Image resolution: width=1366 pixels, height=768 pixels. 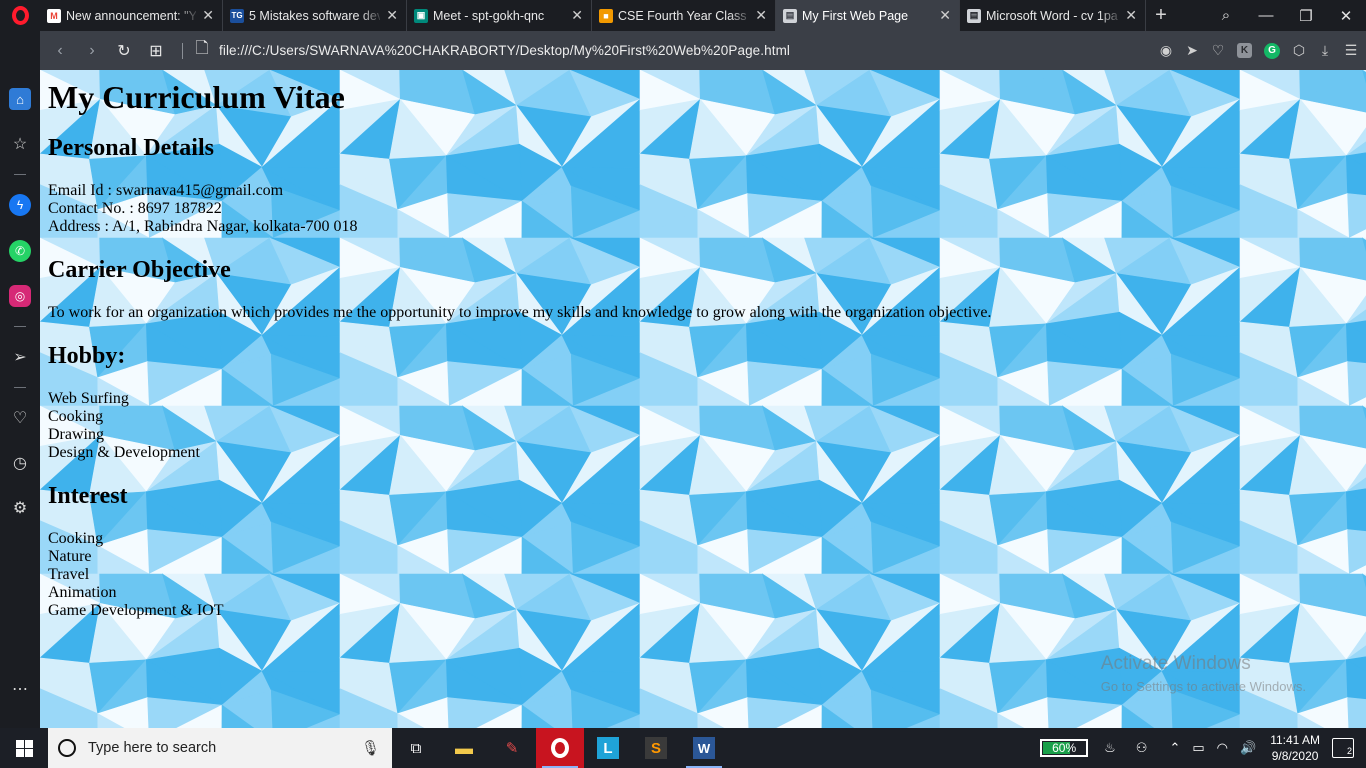 What do you see at coordinates (1272, 50) in the screenshot?
I see `grammarly-icon: G` at bounding box center [1272, 50].